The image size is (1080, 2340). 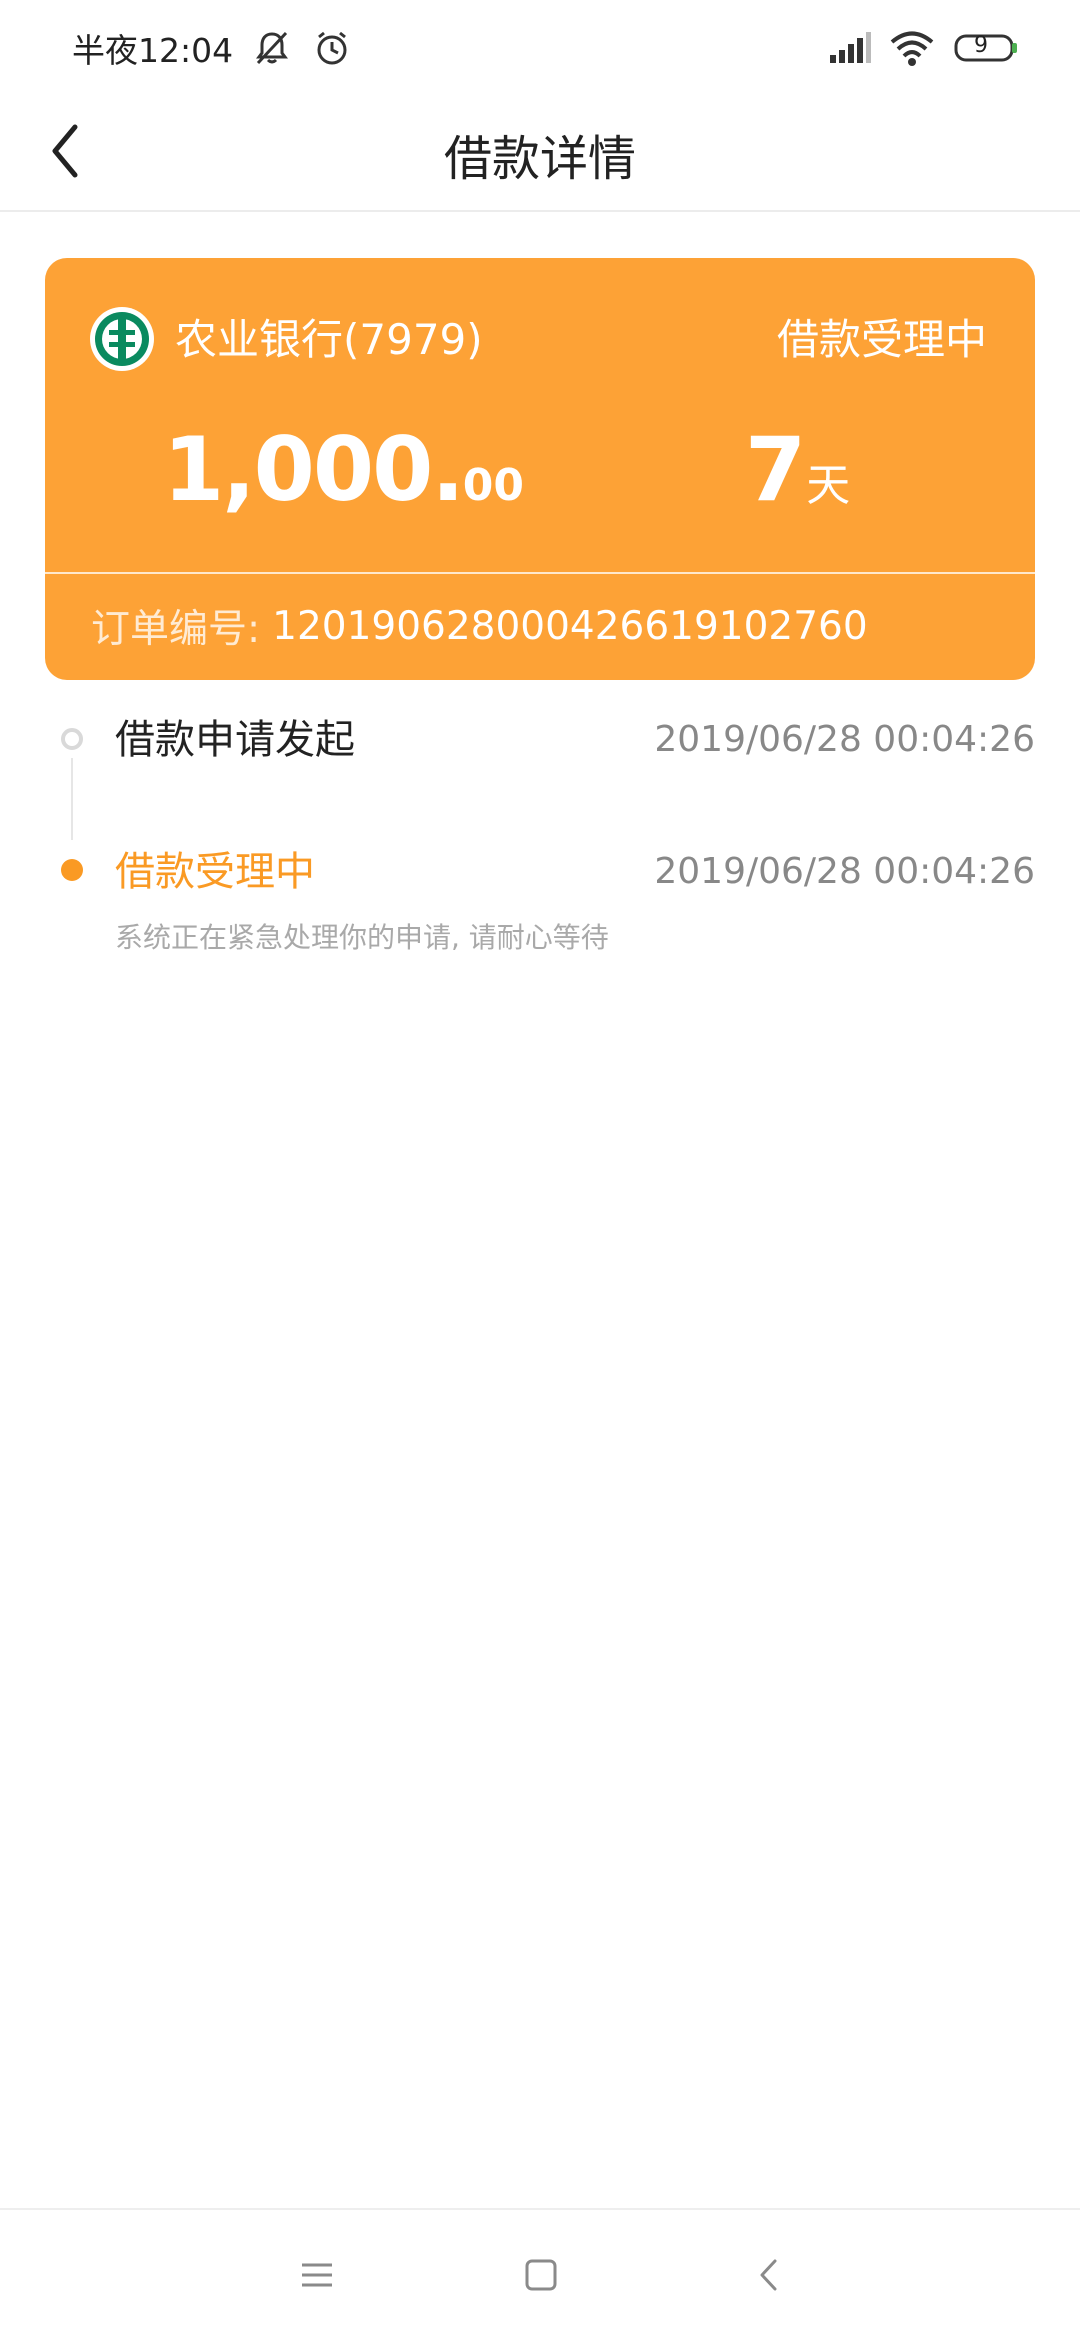 What do you see at coordinates (72, 739) in the screenshot?
I see `timeline-dot-done` at bounding box center [72, 739].